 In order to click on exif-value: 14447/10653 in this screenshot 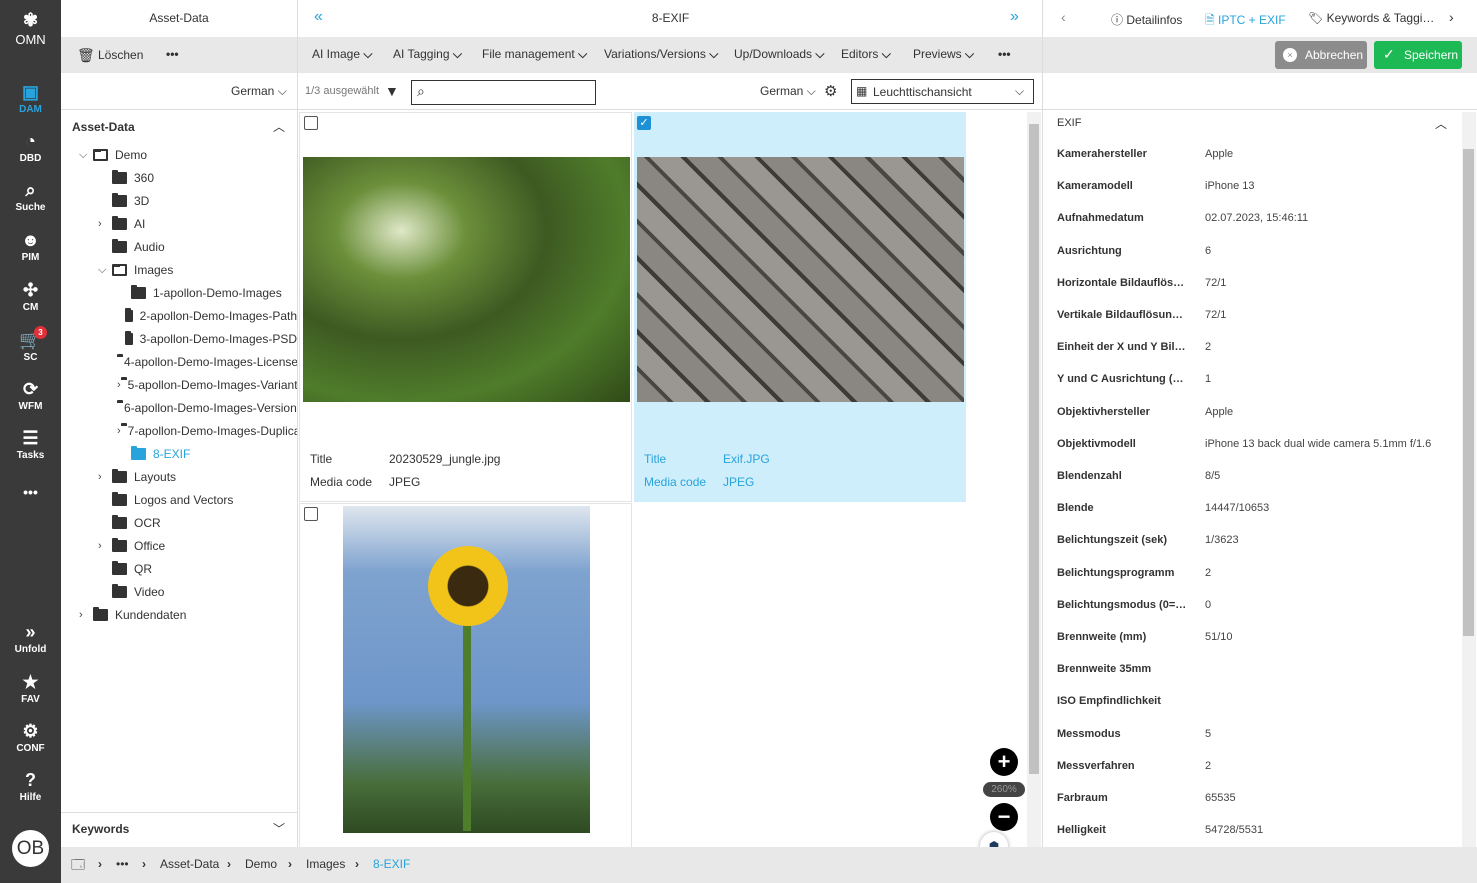, I will do `click(1237, 508)`.